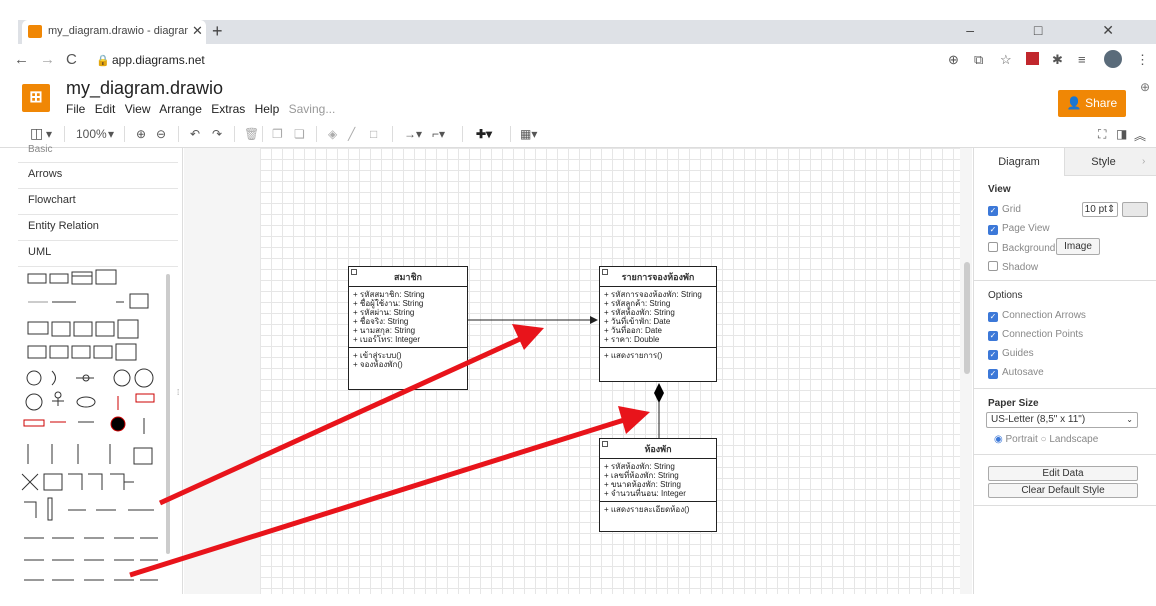  I want to click on portrait-label: Portrait, so click(1022, 439).